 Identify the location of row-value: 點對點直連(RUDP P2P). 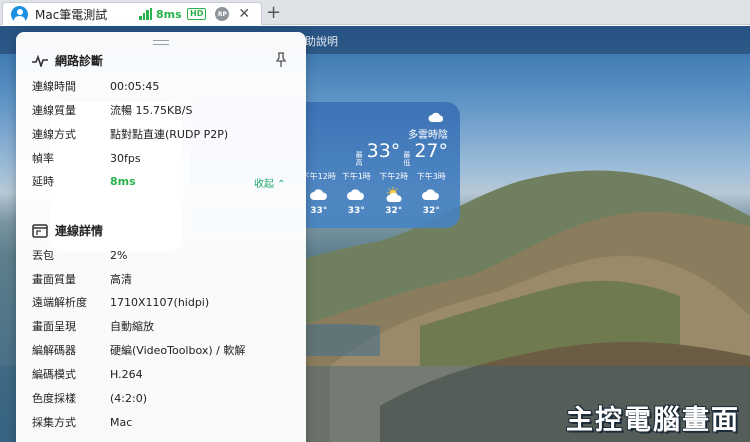
(169, 134).